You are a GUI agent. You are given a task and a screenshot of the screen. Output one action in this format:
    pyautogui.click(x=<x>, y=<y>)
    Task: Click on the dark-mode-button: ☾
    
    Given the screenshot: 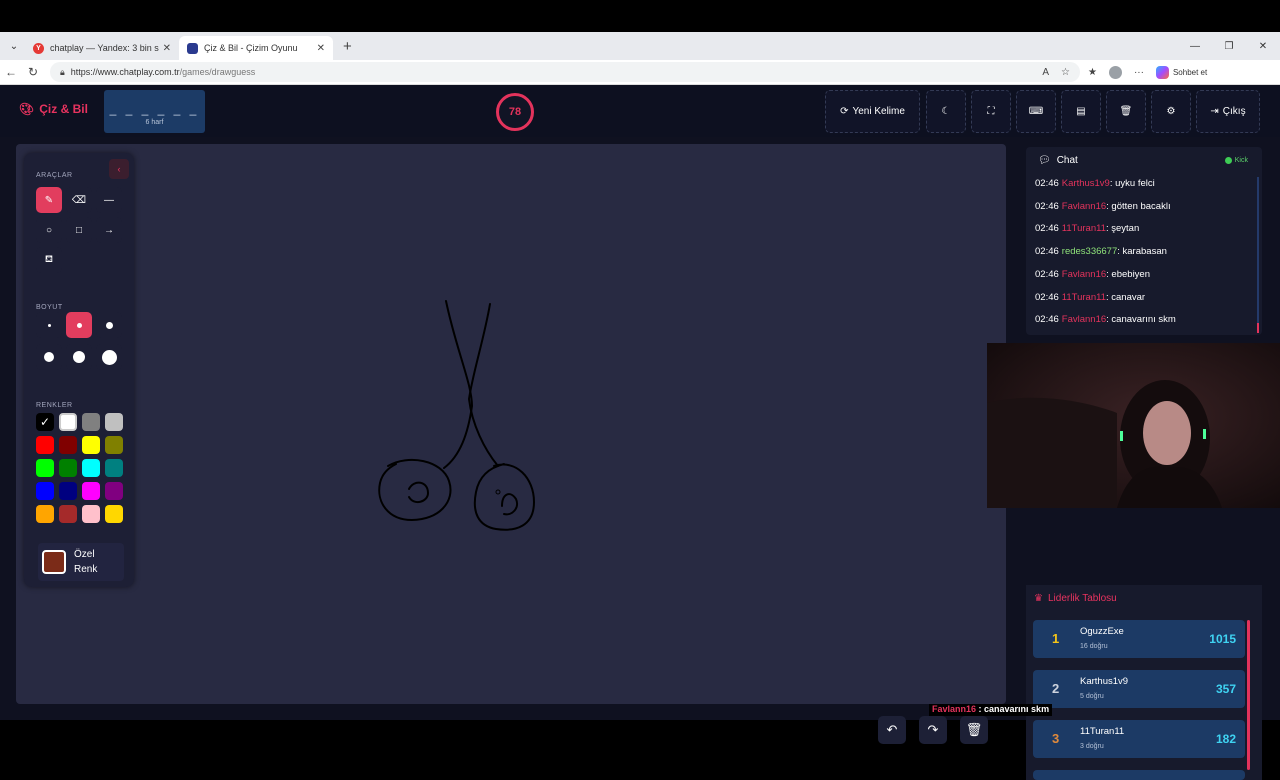 What is the action you would take?
    pyautogui.click(x=946, y=111)
    